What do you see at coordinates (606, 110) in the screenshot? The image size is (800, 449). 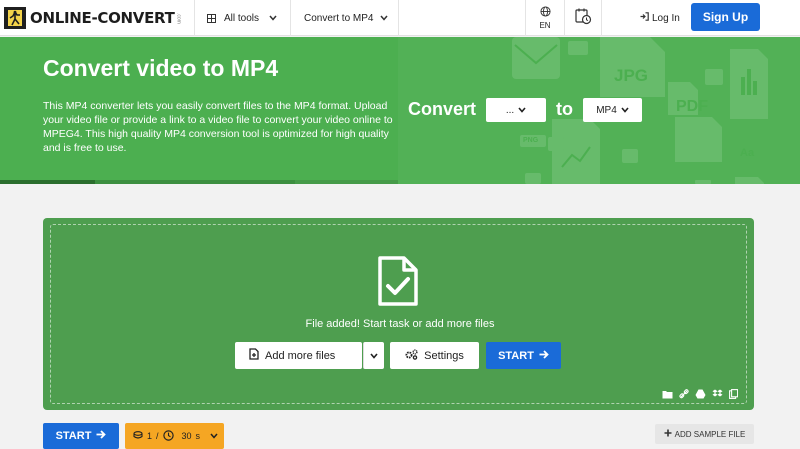 I see `target-format-value: MP4` at bounding box center [606, 110].